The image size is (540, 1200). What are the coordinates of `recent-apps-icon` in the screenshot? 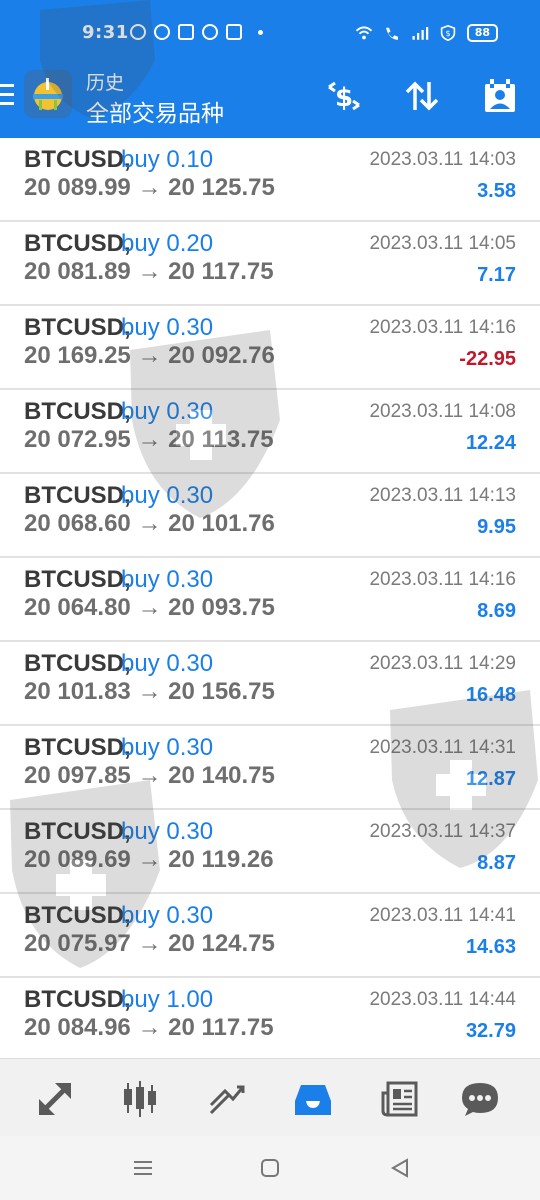 It's located at (143, 1168).